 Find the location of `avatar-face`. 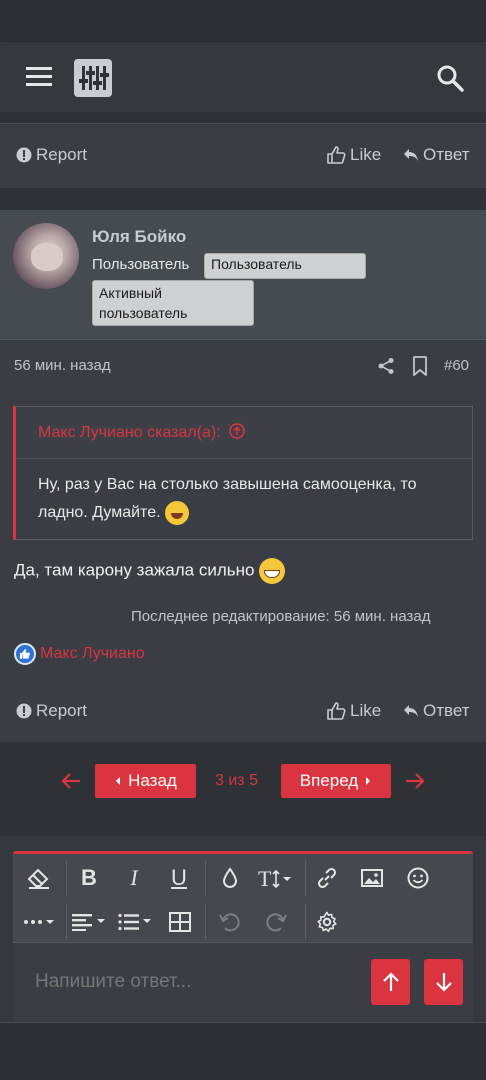

avatar-face is located at coordinates (47, 257).